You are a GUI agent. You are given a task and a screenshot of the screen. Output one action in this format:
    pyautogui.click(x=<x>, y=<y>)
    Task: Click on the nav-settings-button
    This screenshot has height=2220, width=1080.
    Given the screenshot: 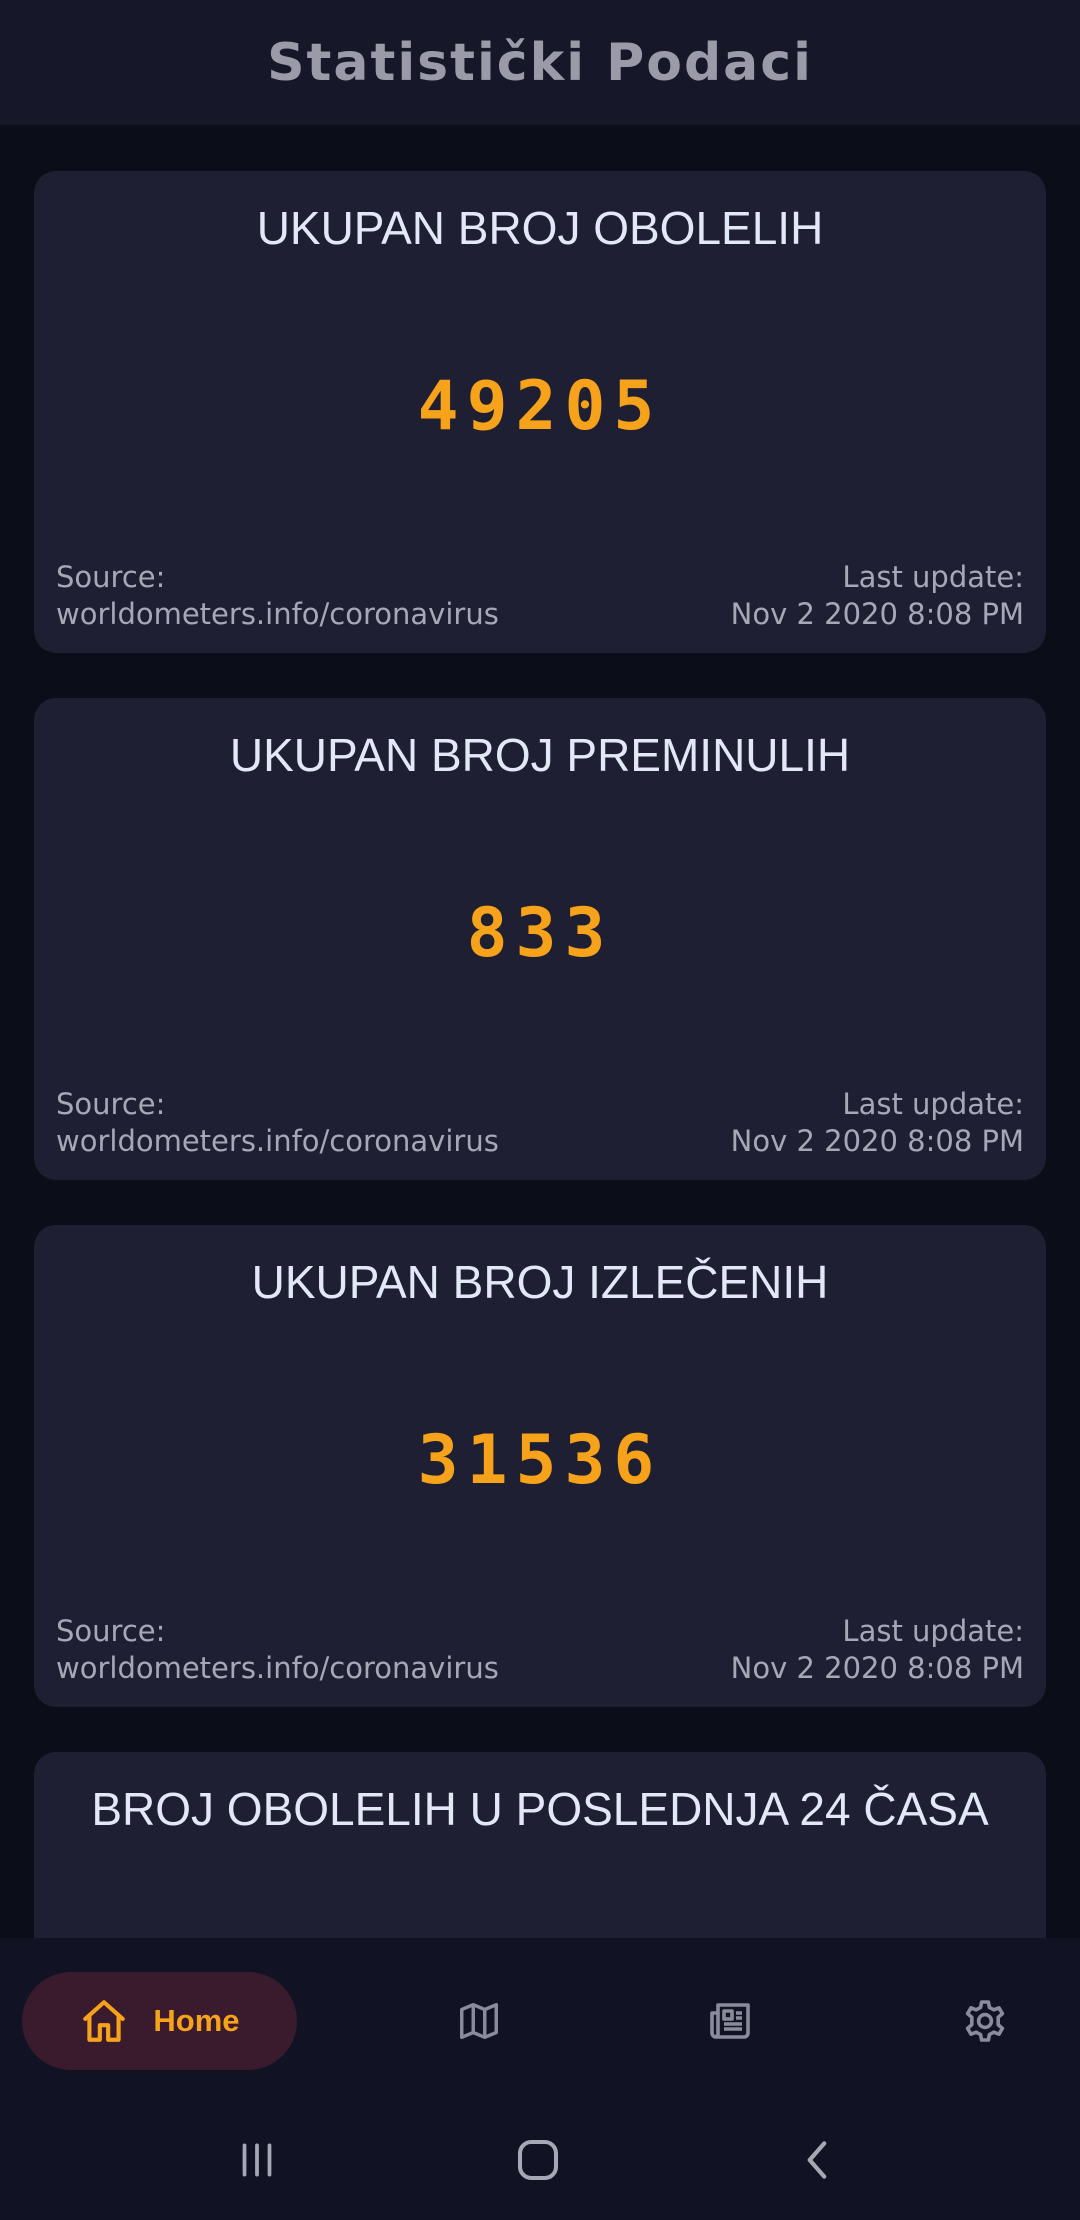 What is the action you would take?
    pyautogui.click(x=985, y=2021)
    